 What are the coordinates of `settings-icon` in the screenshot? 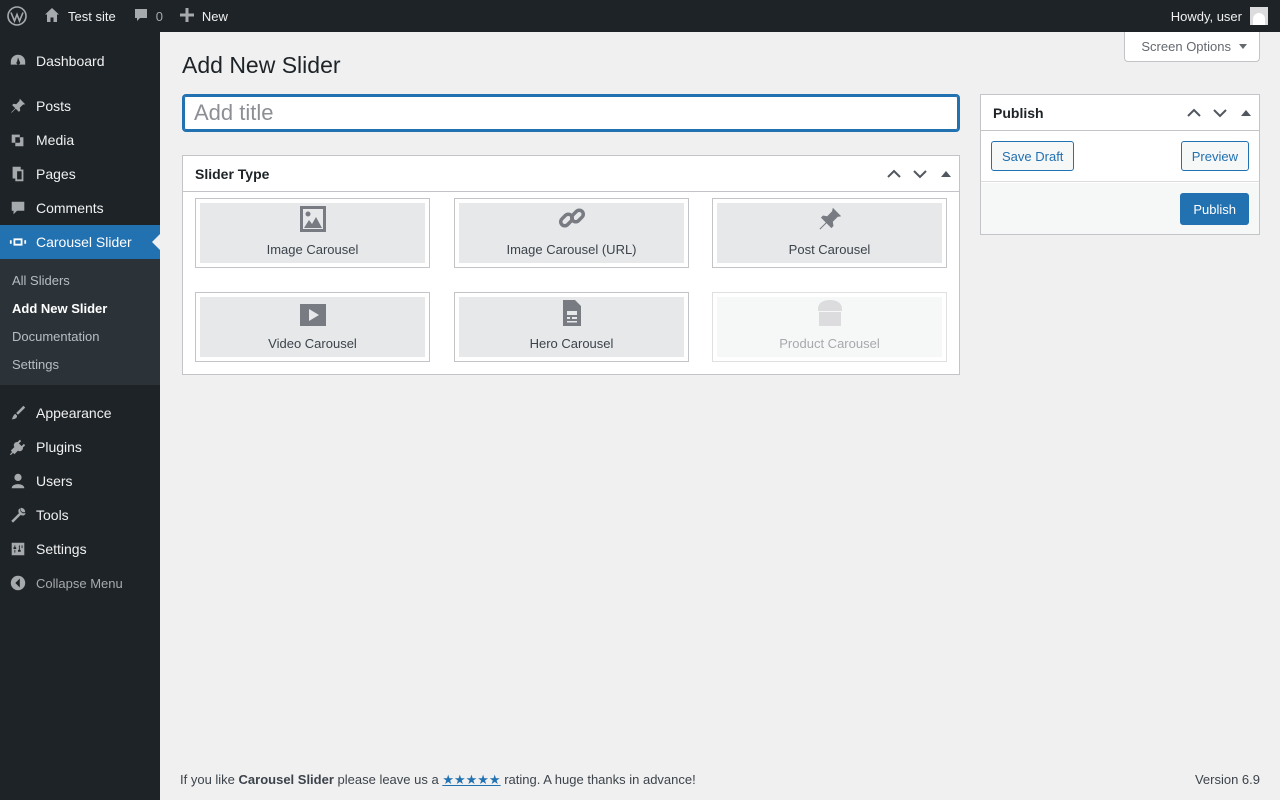 It's located at (18, 549).